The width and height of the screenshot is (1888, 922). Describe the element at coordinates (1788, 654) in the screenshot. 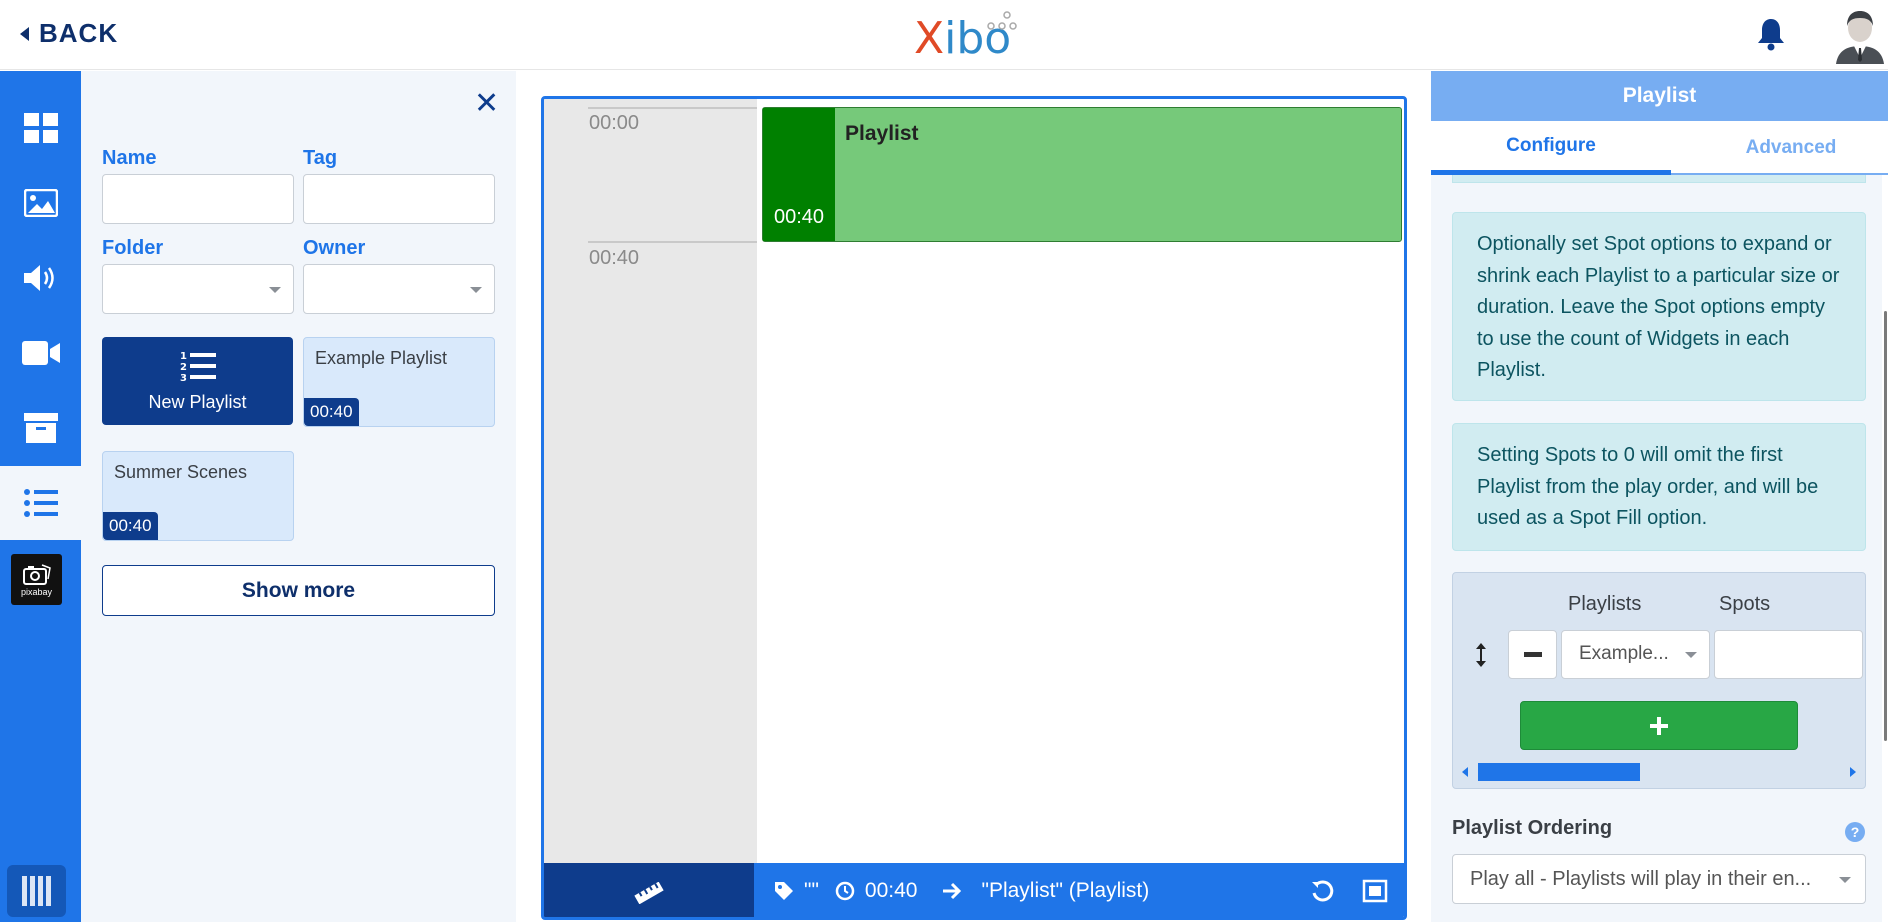

I see `spots-input` at that location.